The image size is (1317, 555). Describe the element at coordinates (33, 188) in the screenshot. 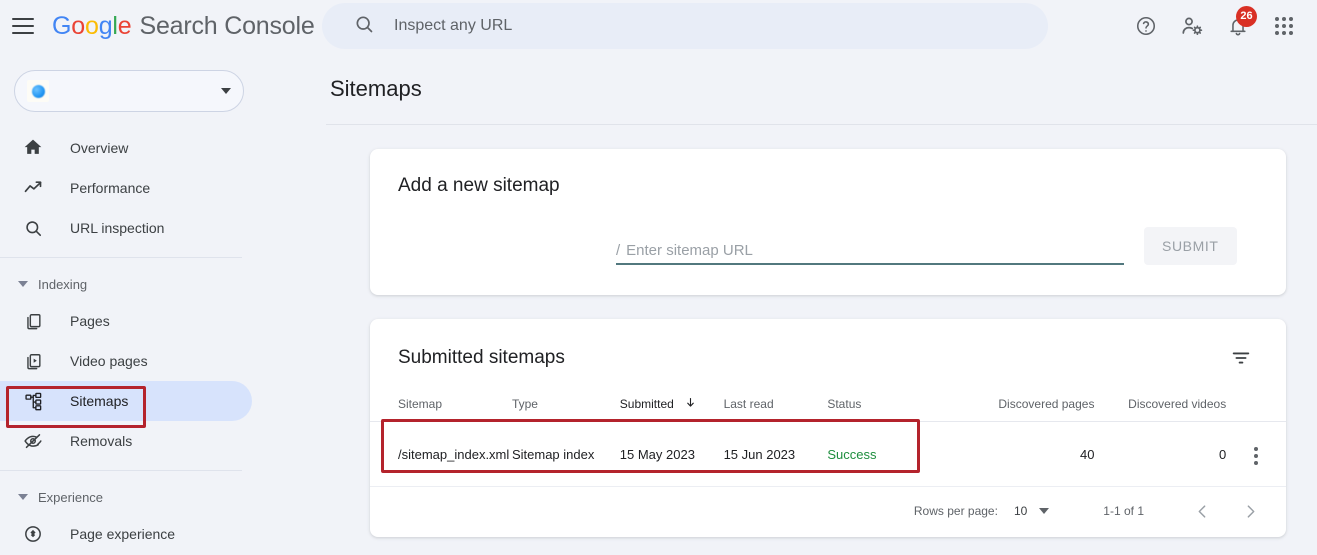

I see `trending-up-icon` at that location.